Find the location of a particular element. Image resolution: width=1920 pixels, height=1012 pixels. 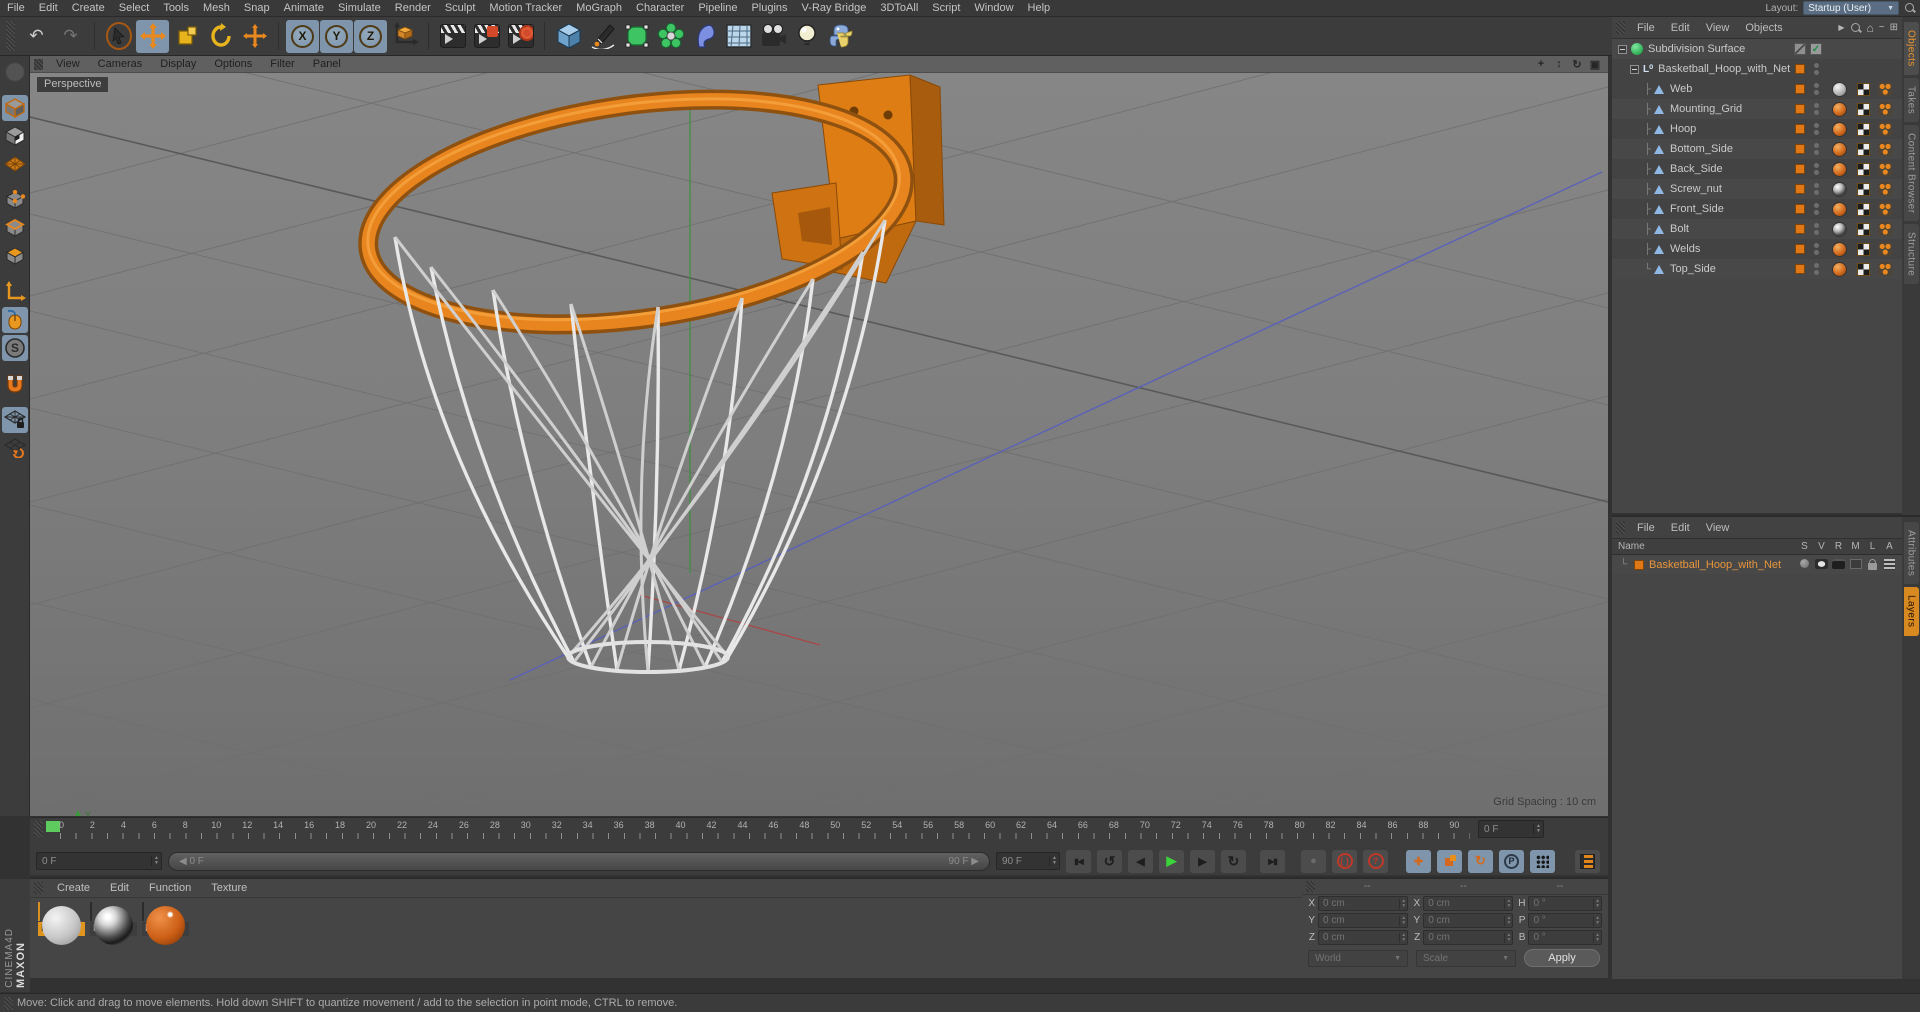

rotation-field: 0 ° ▲ ▼ is located at coordinates (1565, 937).